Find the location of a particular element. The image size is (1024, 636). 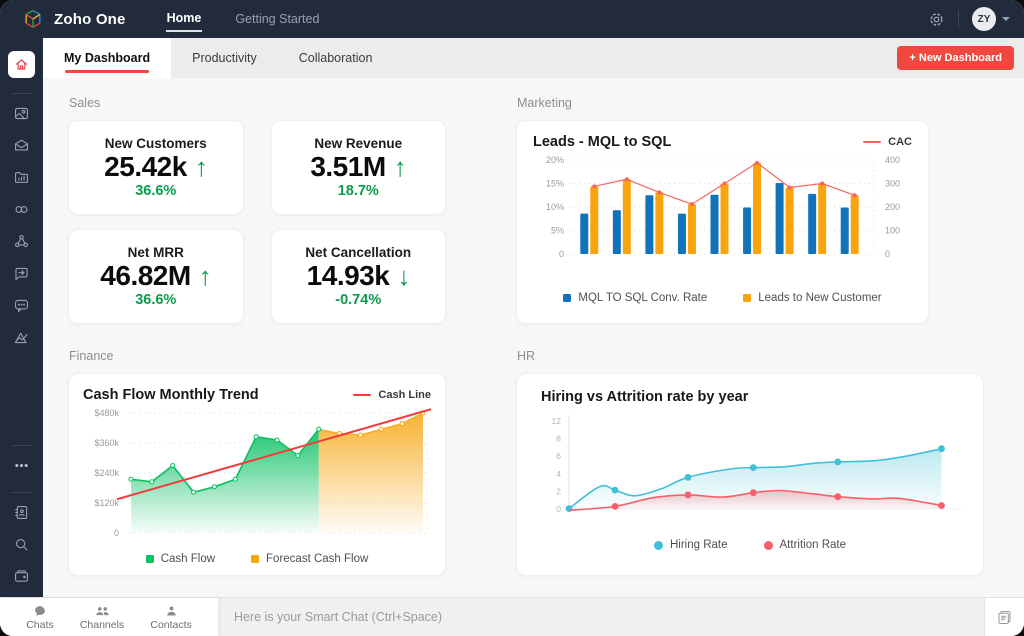

section-label-finance: Finance is located at coordinates (91, 356).